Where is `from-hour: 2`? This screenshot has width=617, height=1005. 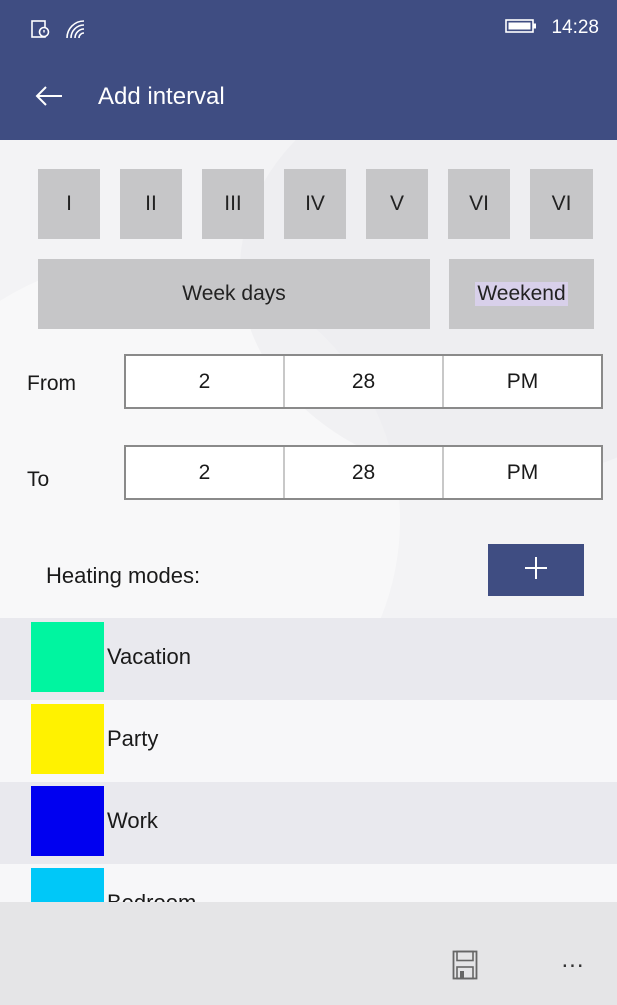
from-hour: 2 is located at coordinates (205, 381).